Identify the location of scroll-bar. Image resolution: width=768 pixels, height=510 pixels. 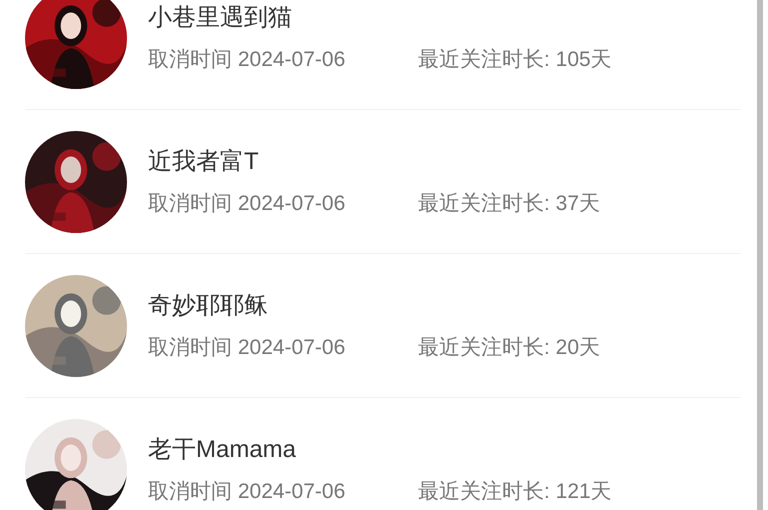
(760, 255).